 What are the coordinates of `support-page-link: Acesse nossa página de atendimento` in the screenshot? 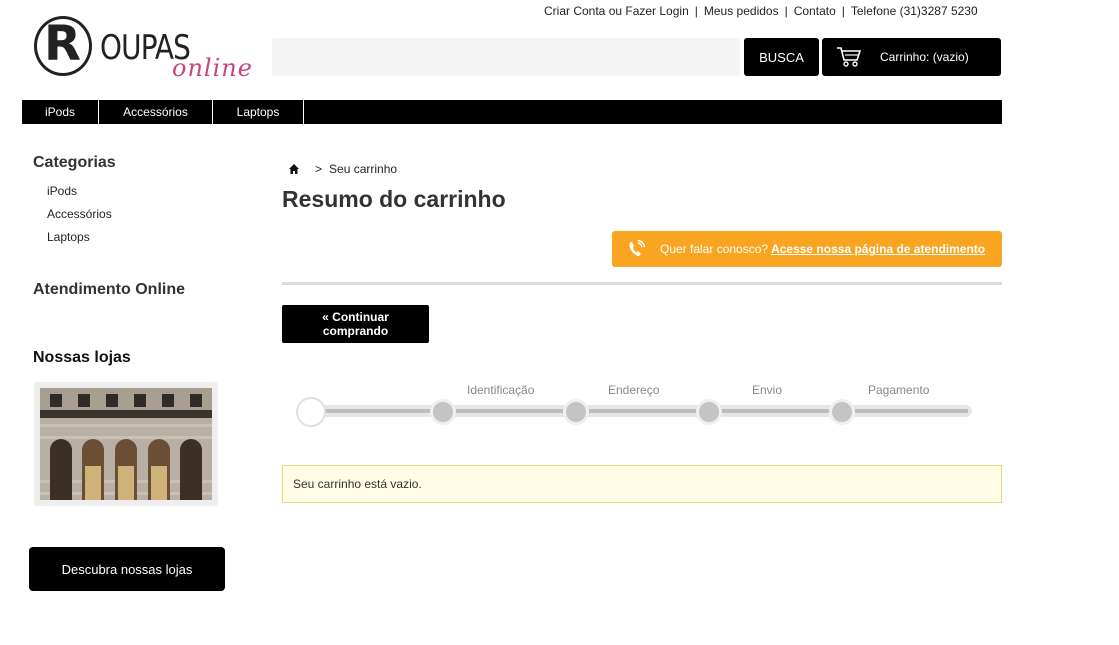 It's located at (878, 249).